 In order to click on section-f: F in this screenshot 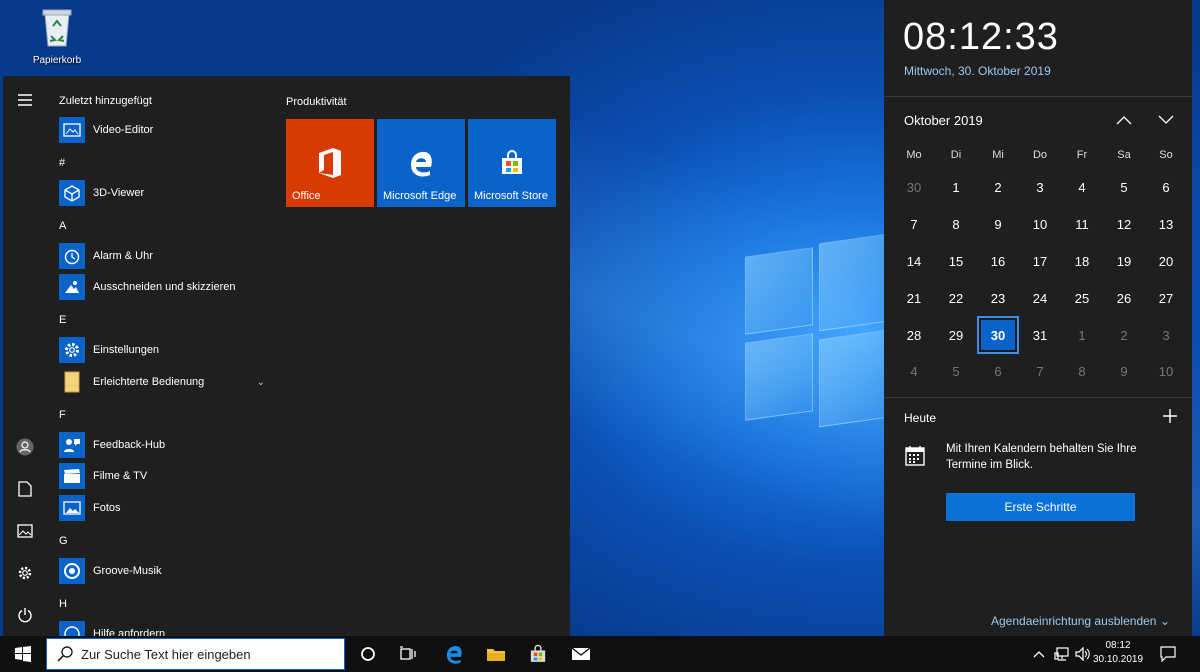, I will do `click(62, 415)`.